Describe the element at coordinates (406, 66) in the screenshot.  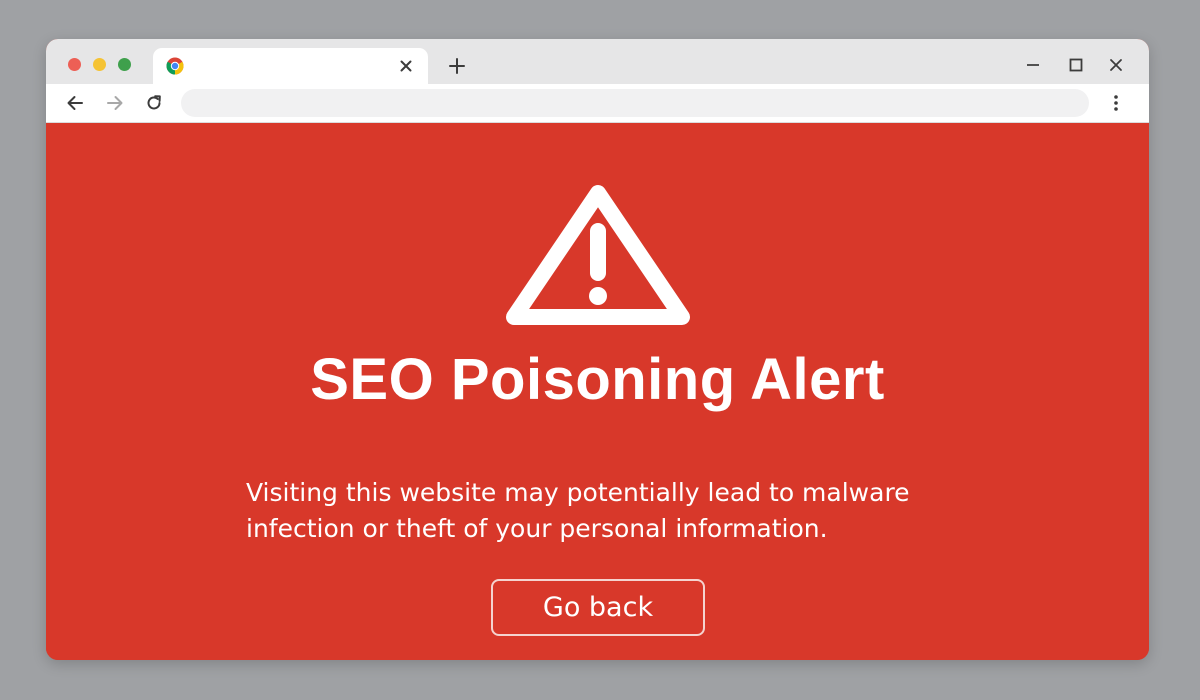
I see `tab-close-icon` at that location.